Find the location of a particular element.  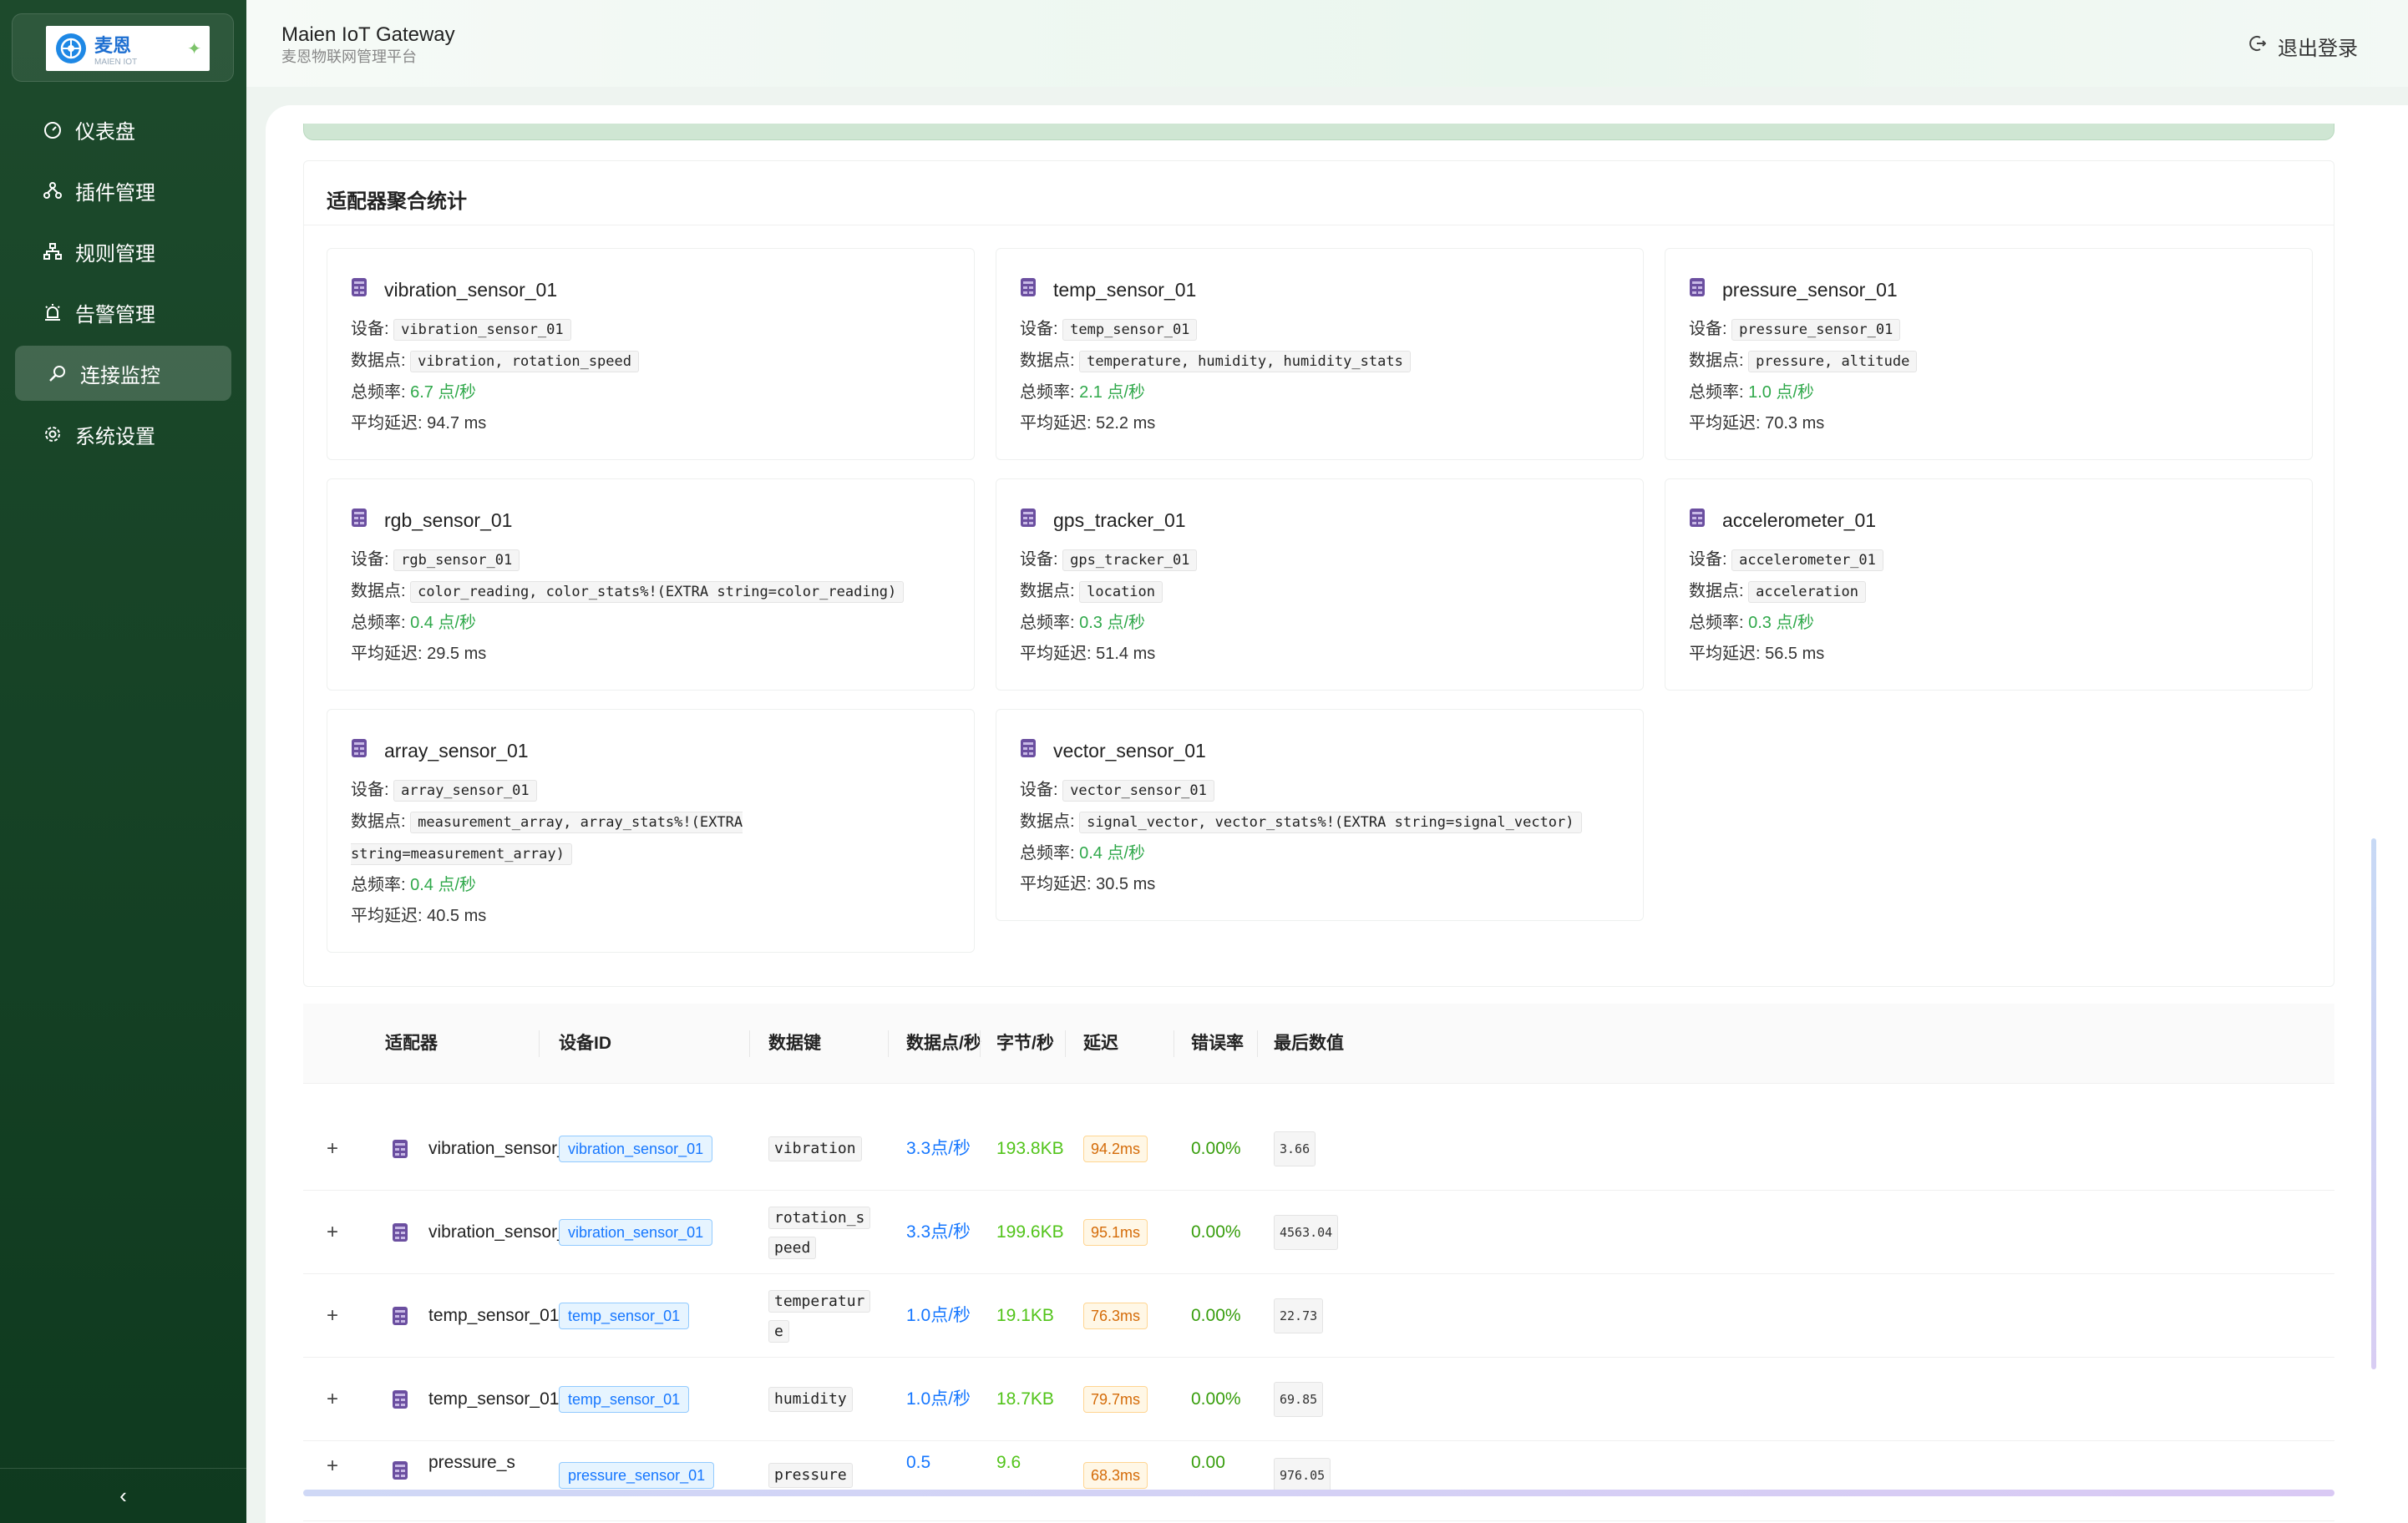

data-key-line: vibration is located at coordinates (815, 1148).